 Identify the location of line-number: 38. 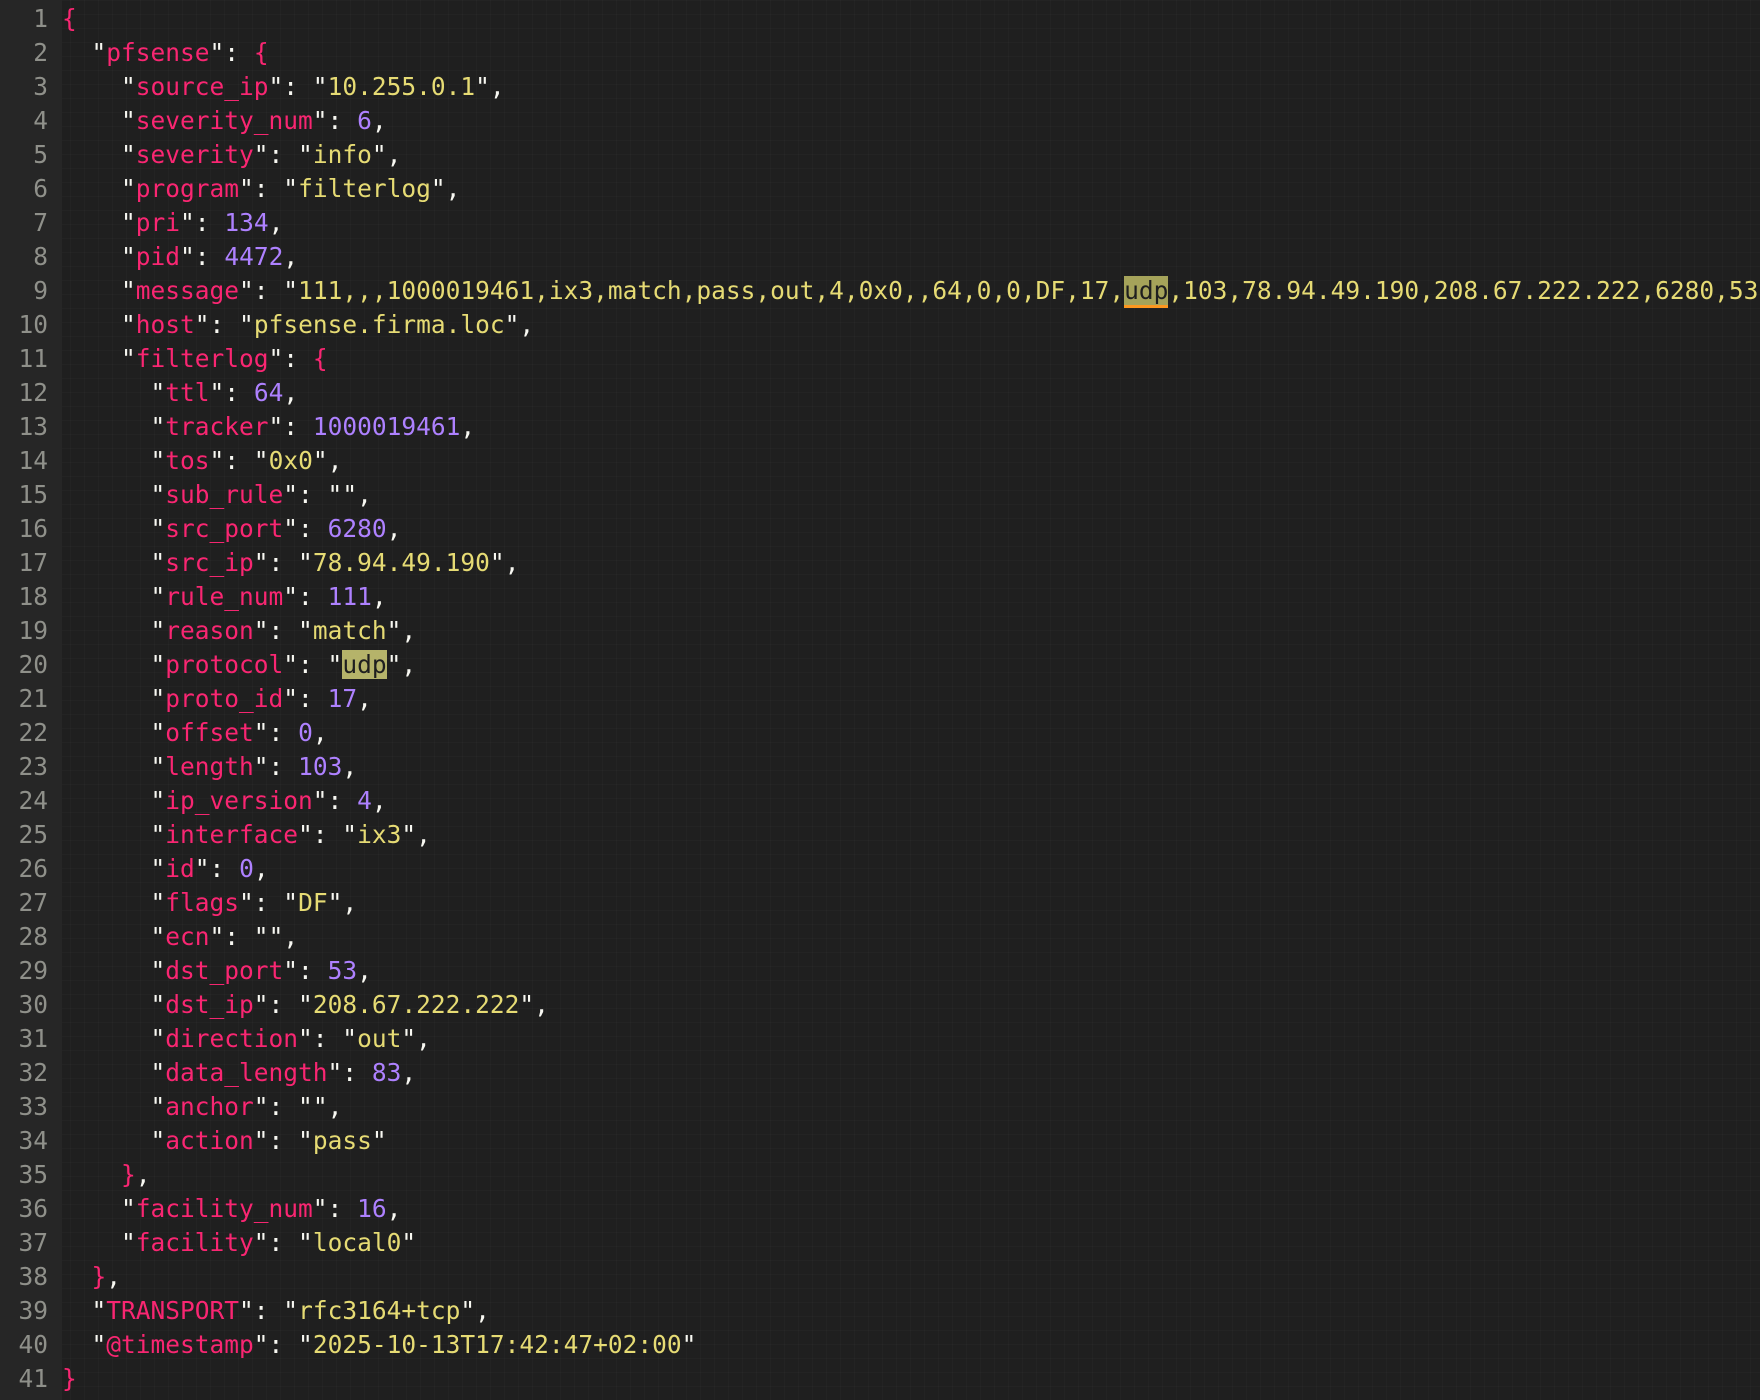
(33, 1276).